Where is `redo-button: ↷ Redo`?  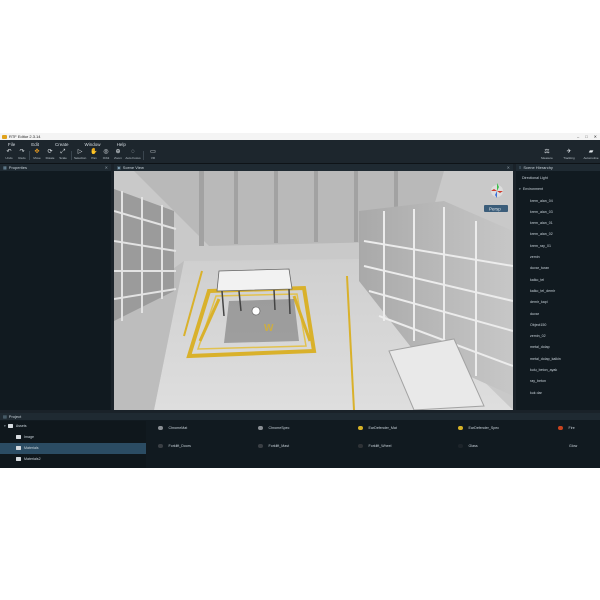
redo-button: ↷ Redo is located at coordinates (22, 155).